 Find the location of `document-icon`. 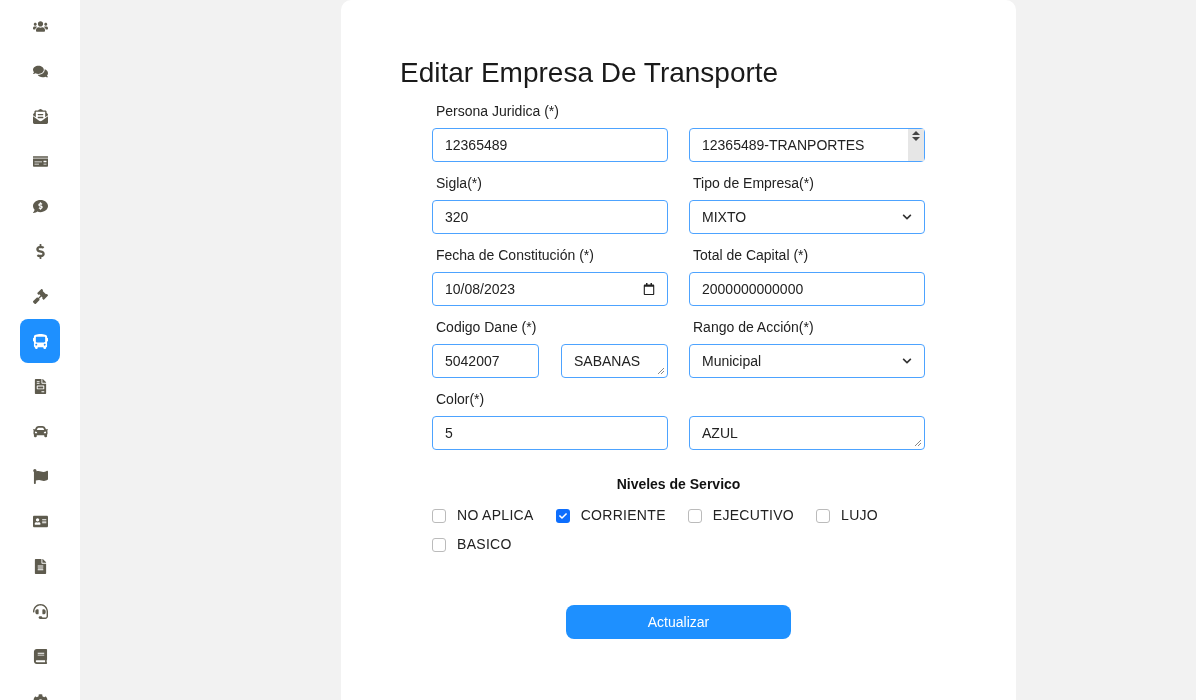

document-icon is located at coordinates (40, 386).